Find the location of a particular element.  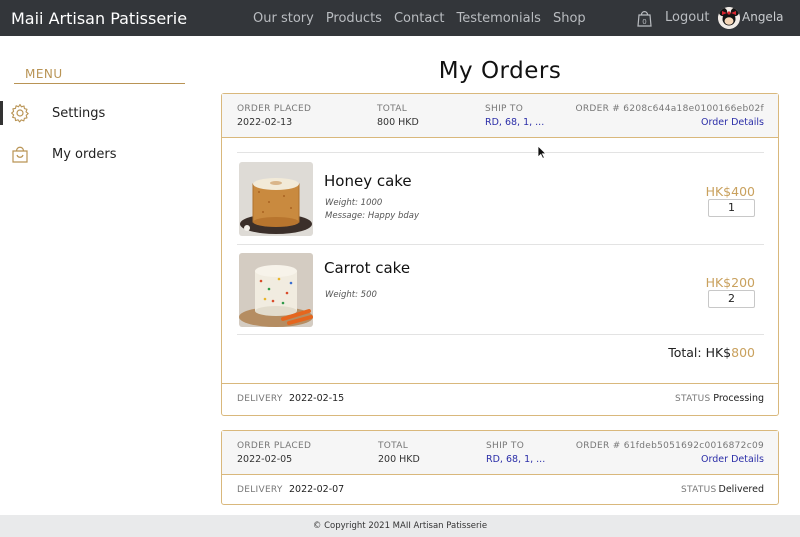

nav-contact: Contact is located at coordinates (419, 18).